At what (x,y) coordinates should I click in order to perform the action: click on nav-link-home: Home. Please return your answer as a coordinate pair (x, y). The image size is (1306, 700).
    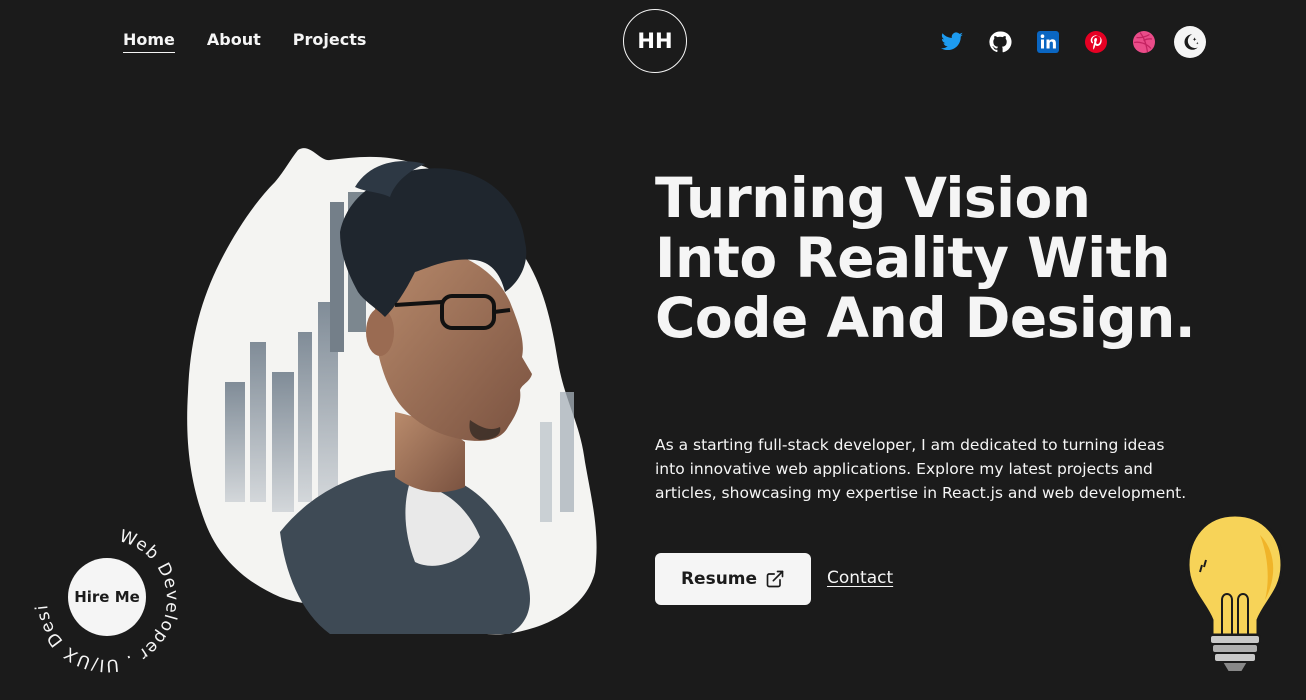
    Looking at the image, I should click on (149, 41).